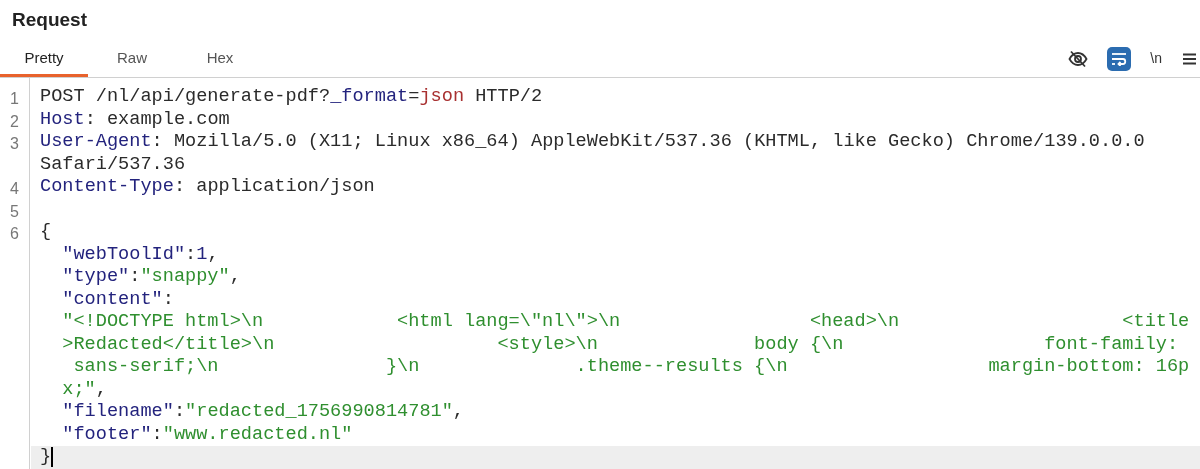 The width and height of the screenshot is (1200, 469). I want to click on code-line: "footer":"www.redacted.nl", so click(207, 434).